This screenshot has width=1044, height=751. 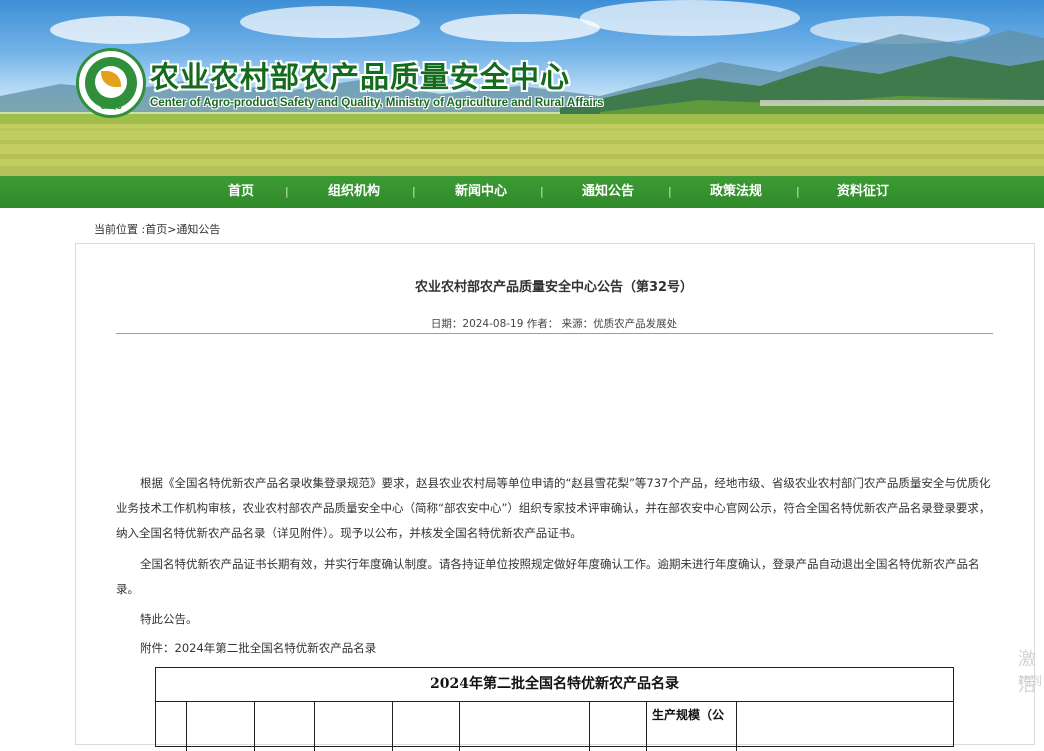 What do you see at coordinates (1030, 681) in the screenshot?
I see `side-watermark-line2: 转到` at bounding box center [1030, 681].